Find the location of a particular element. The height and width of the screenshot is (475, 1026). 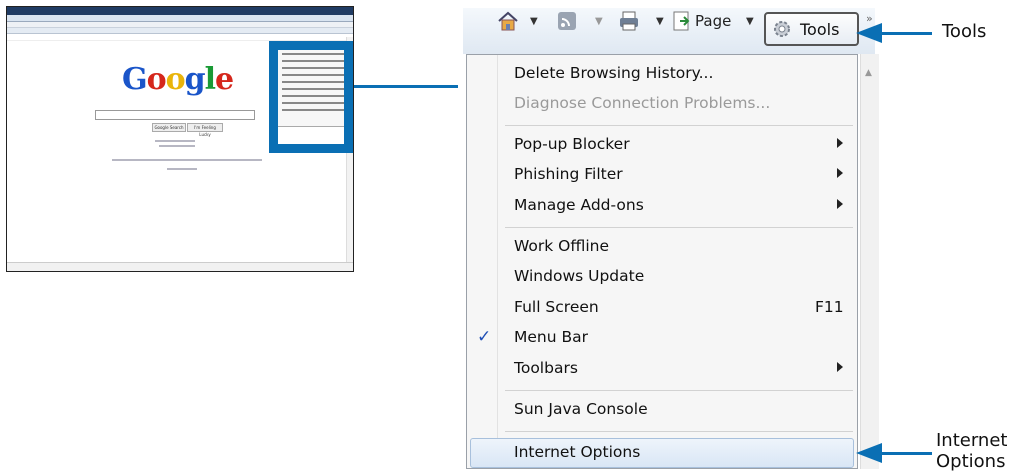

menu-item-full-screen: Full Screen F11 is located at coordinates (662, 308).